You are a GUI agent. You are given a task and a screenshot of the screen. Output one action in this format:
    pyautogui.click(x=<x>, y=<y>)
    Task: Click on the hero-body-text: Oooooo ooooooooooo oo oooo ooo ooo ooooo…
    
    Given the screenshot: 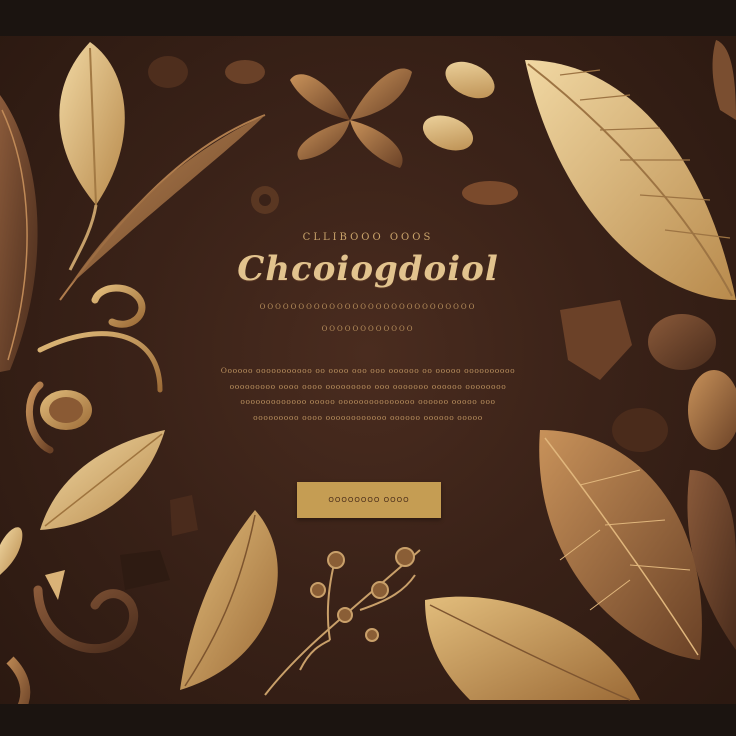 What is the action you would take?
    pyautogui.click(x=368, y=394)
    